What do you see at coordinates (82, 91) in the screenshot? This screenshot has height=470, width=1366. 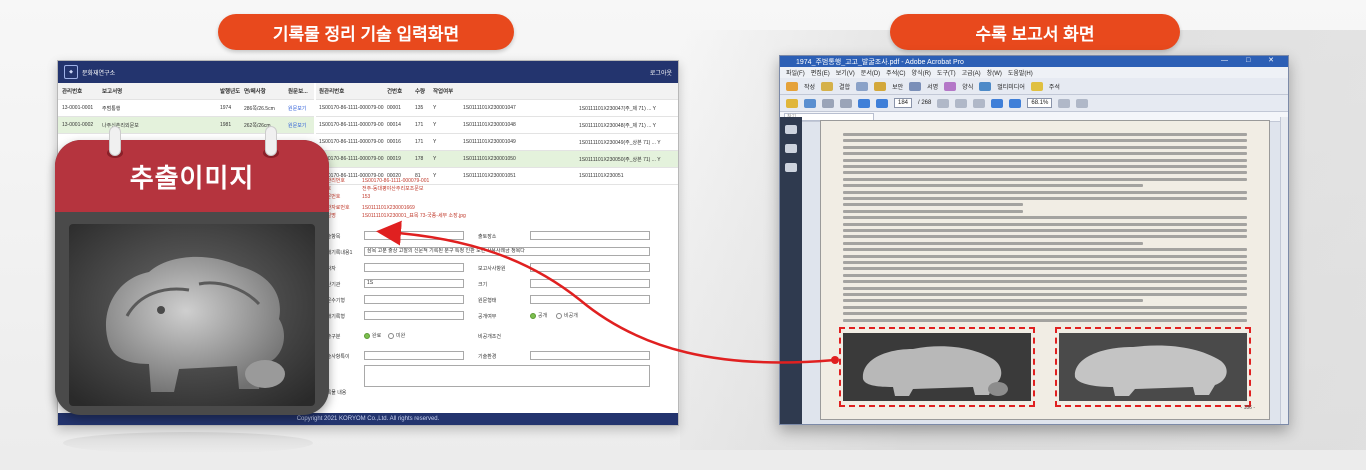 I see `col-header: 관리번호` at bounding box center [82, 91].